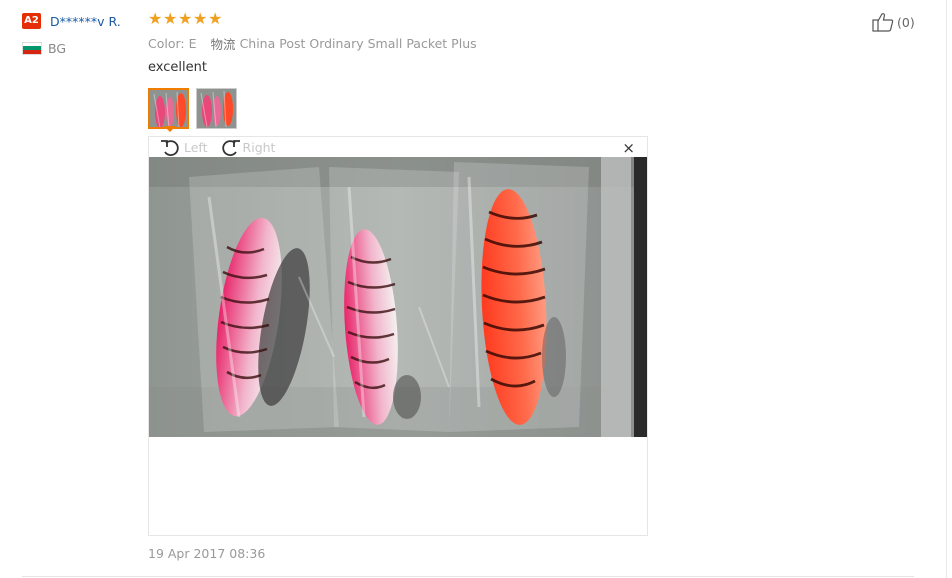  I want to click on feedback-text: excellent, so click(177, 67).